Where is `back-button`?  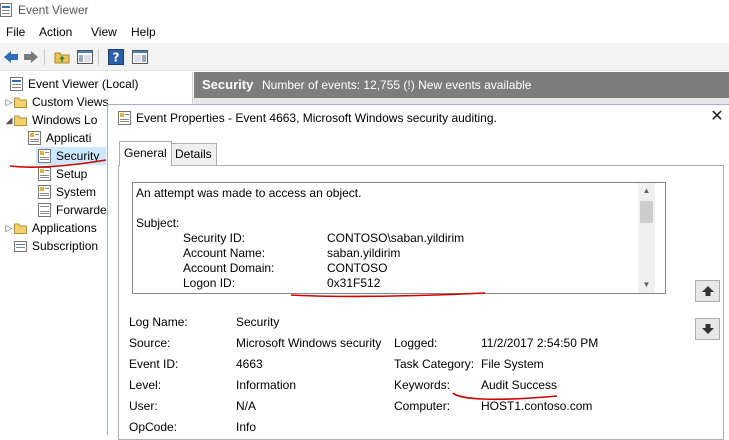 back-button is located at coordinates (11, 57).